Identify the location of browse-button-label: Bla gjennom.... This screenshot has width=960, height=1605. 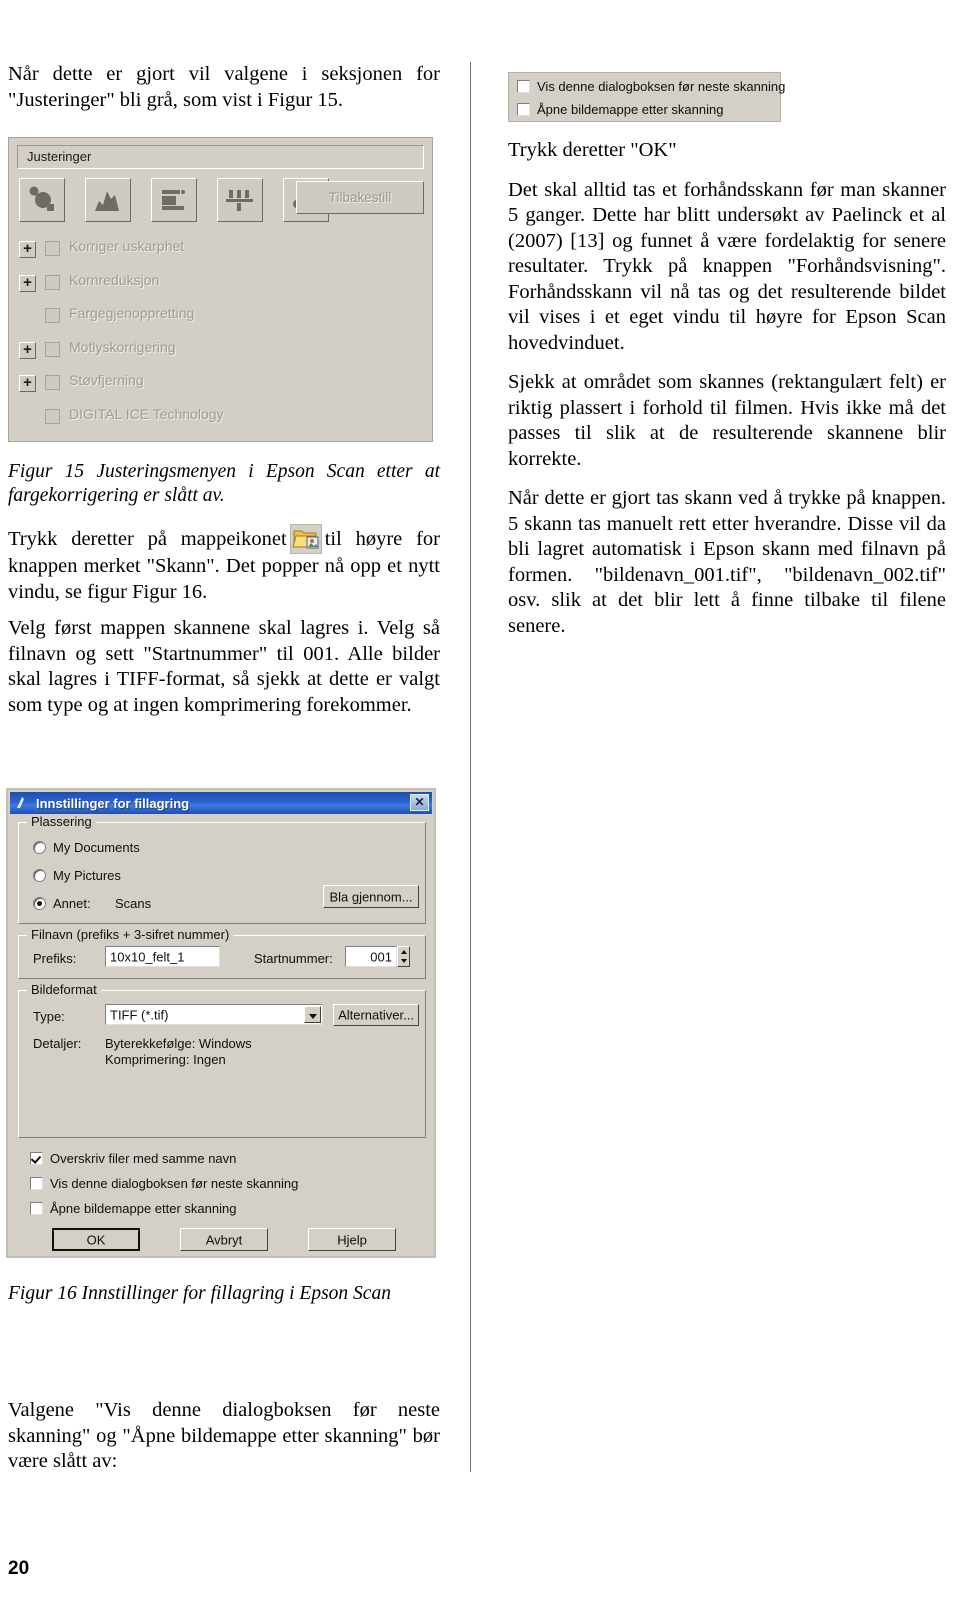
(371, 896).